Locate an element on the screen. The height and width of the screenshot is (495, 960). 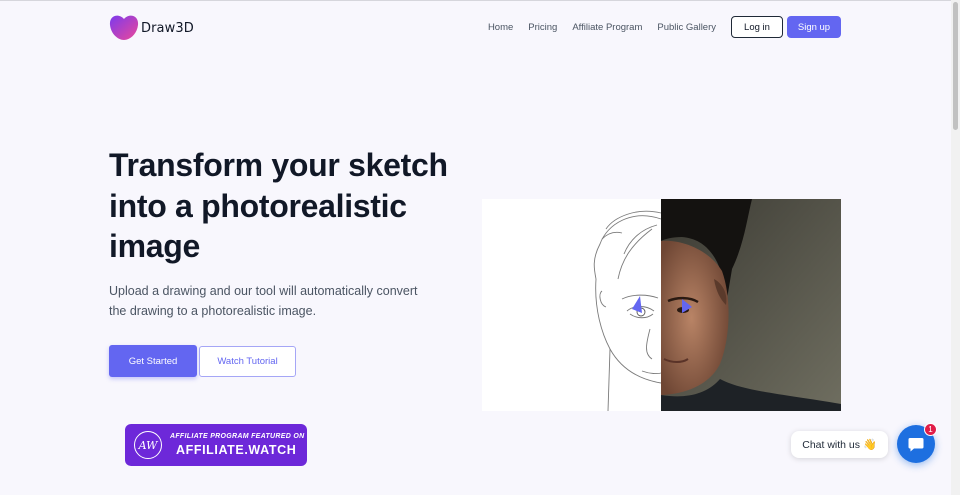
signup-button: Sign up is located at coordinates (814, 27).